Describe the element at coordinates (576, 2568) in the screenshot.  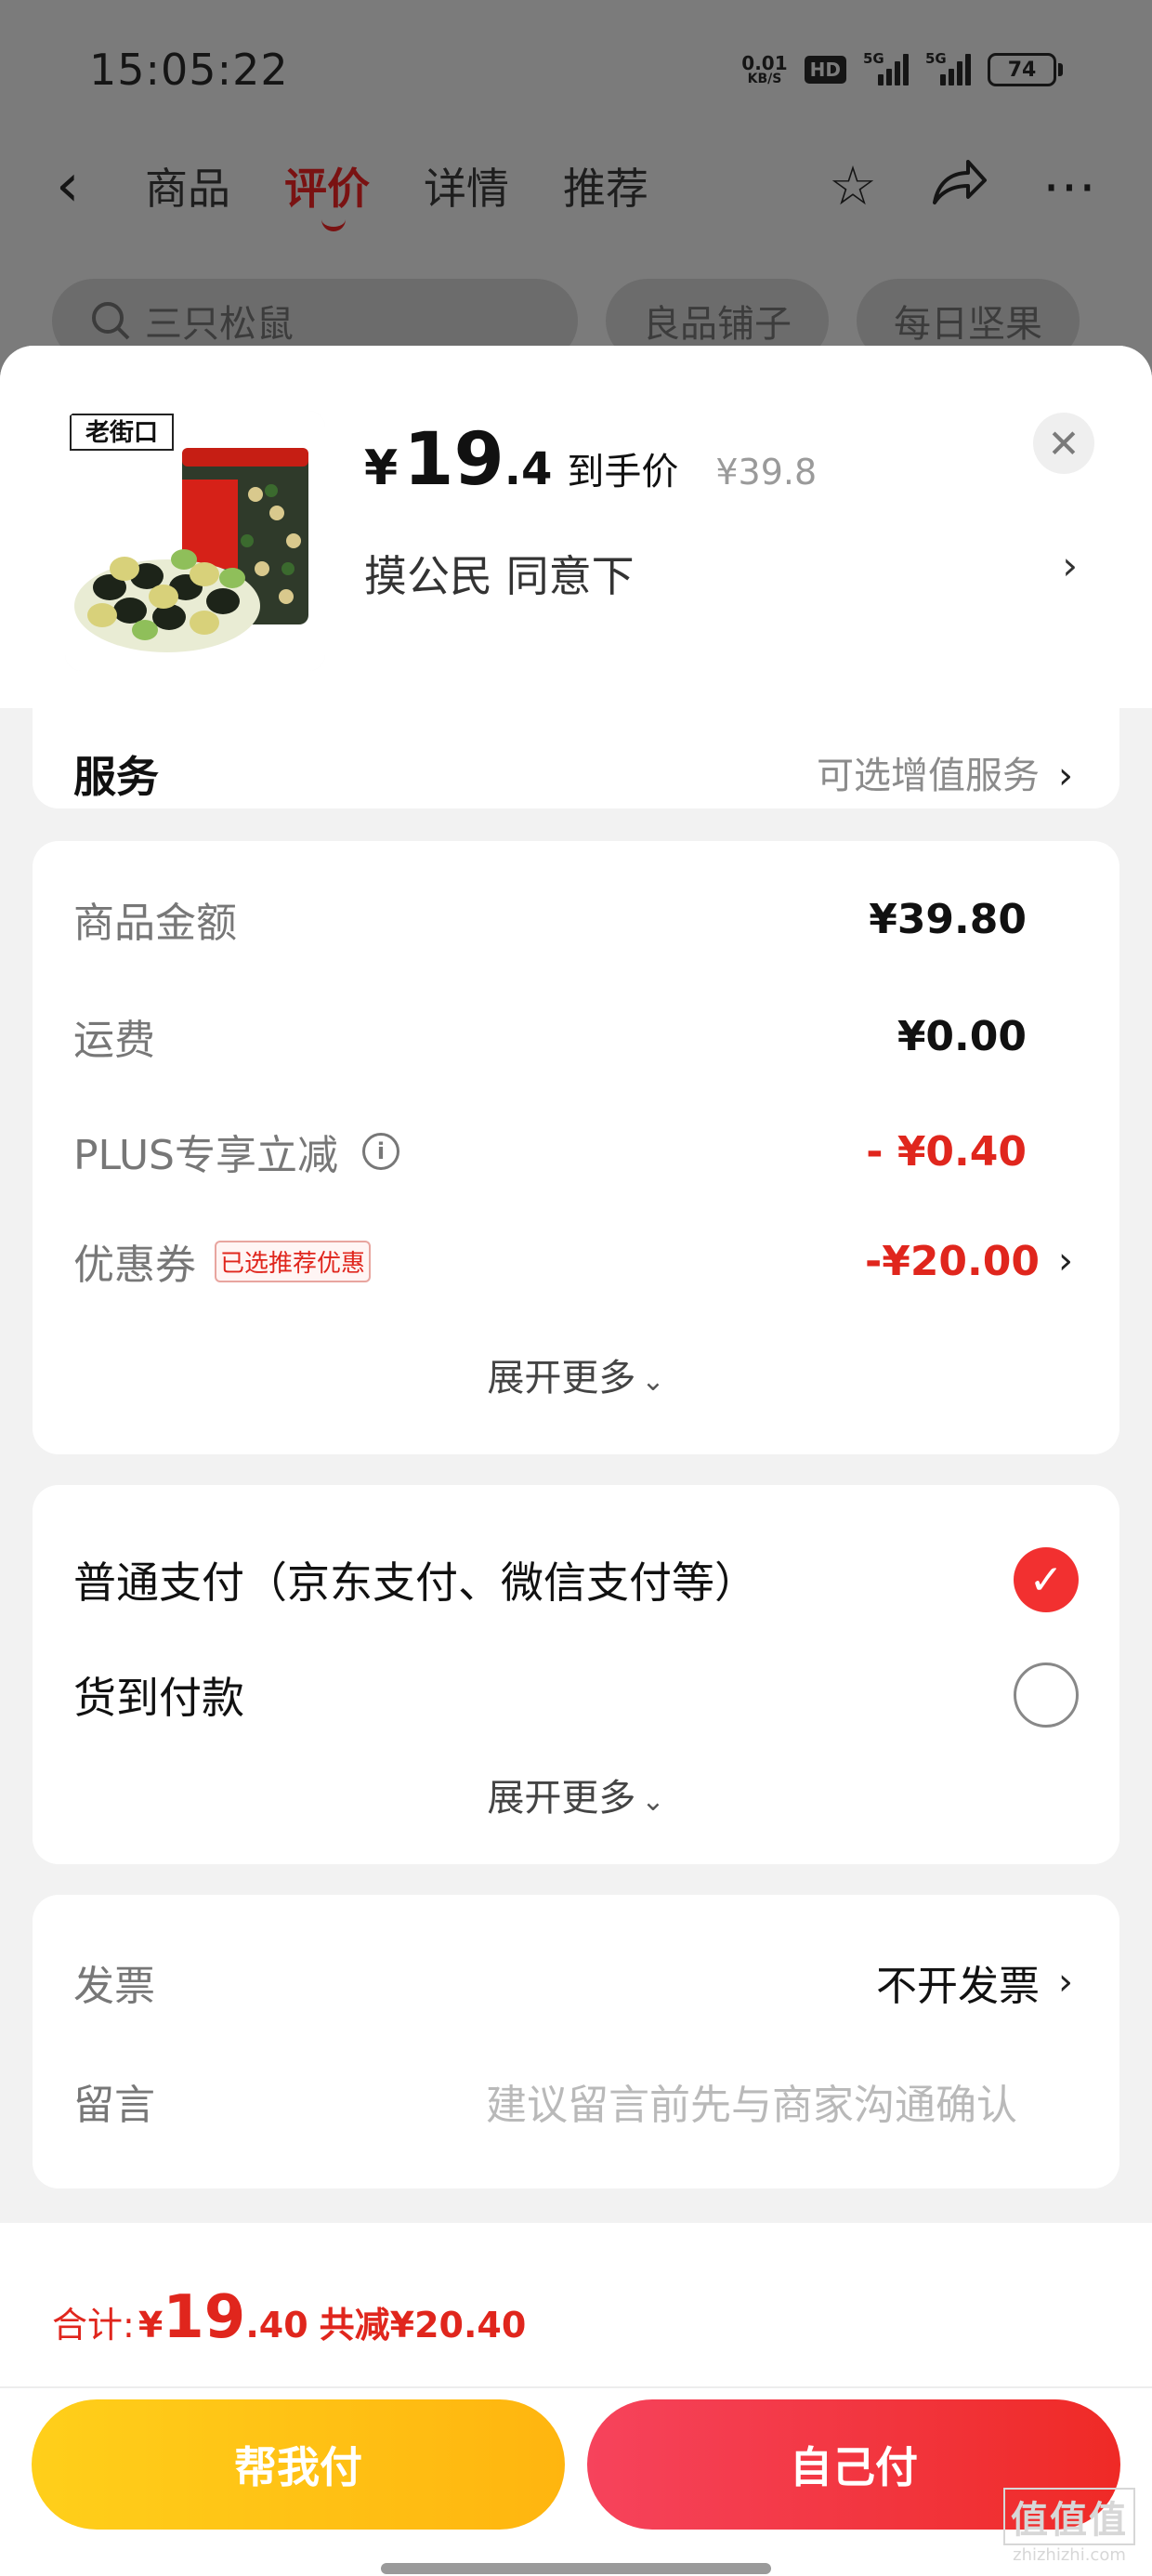
I see `home-indicator` at that location.